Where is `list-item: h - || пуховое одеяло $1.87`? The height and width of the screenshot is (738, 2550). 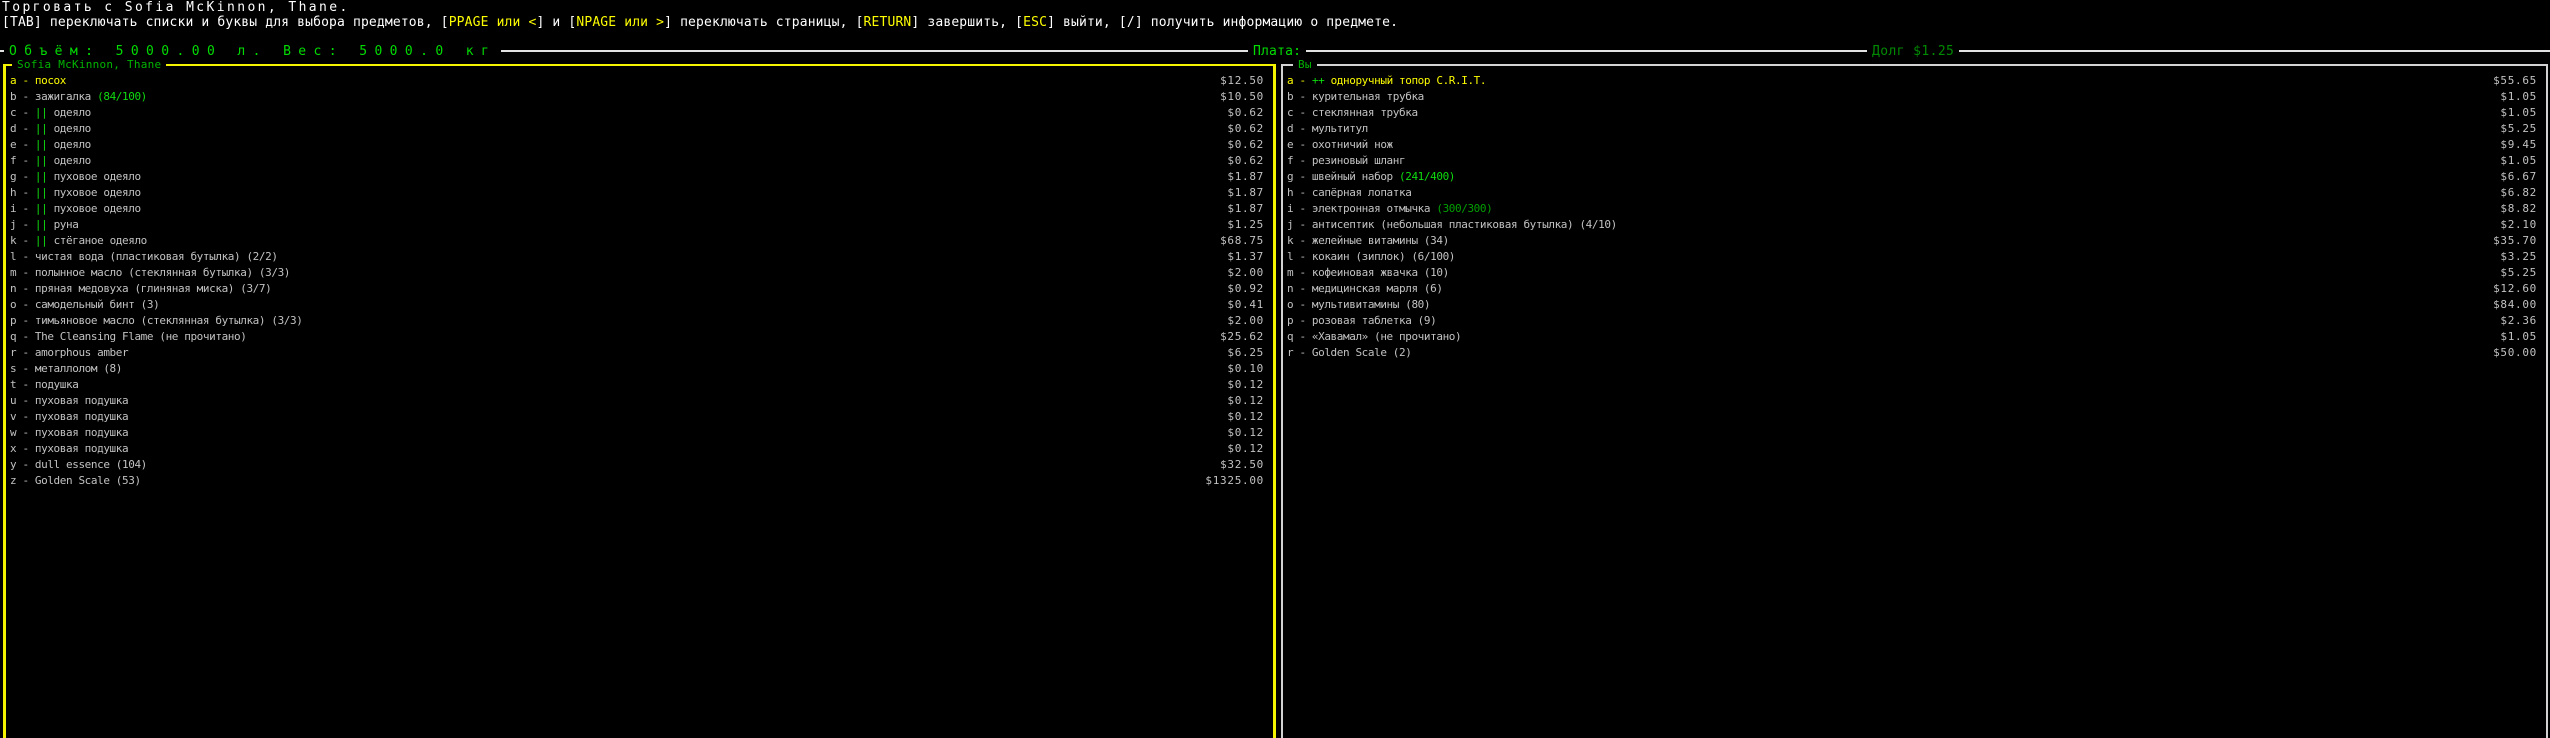 list-item: h - || пуховое одеяло $1.87 is located at coordinates (637, 193).